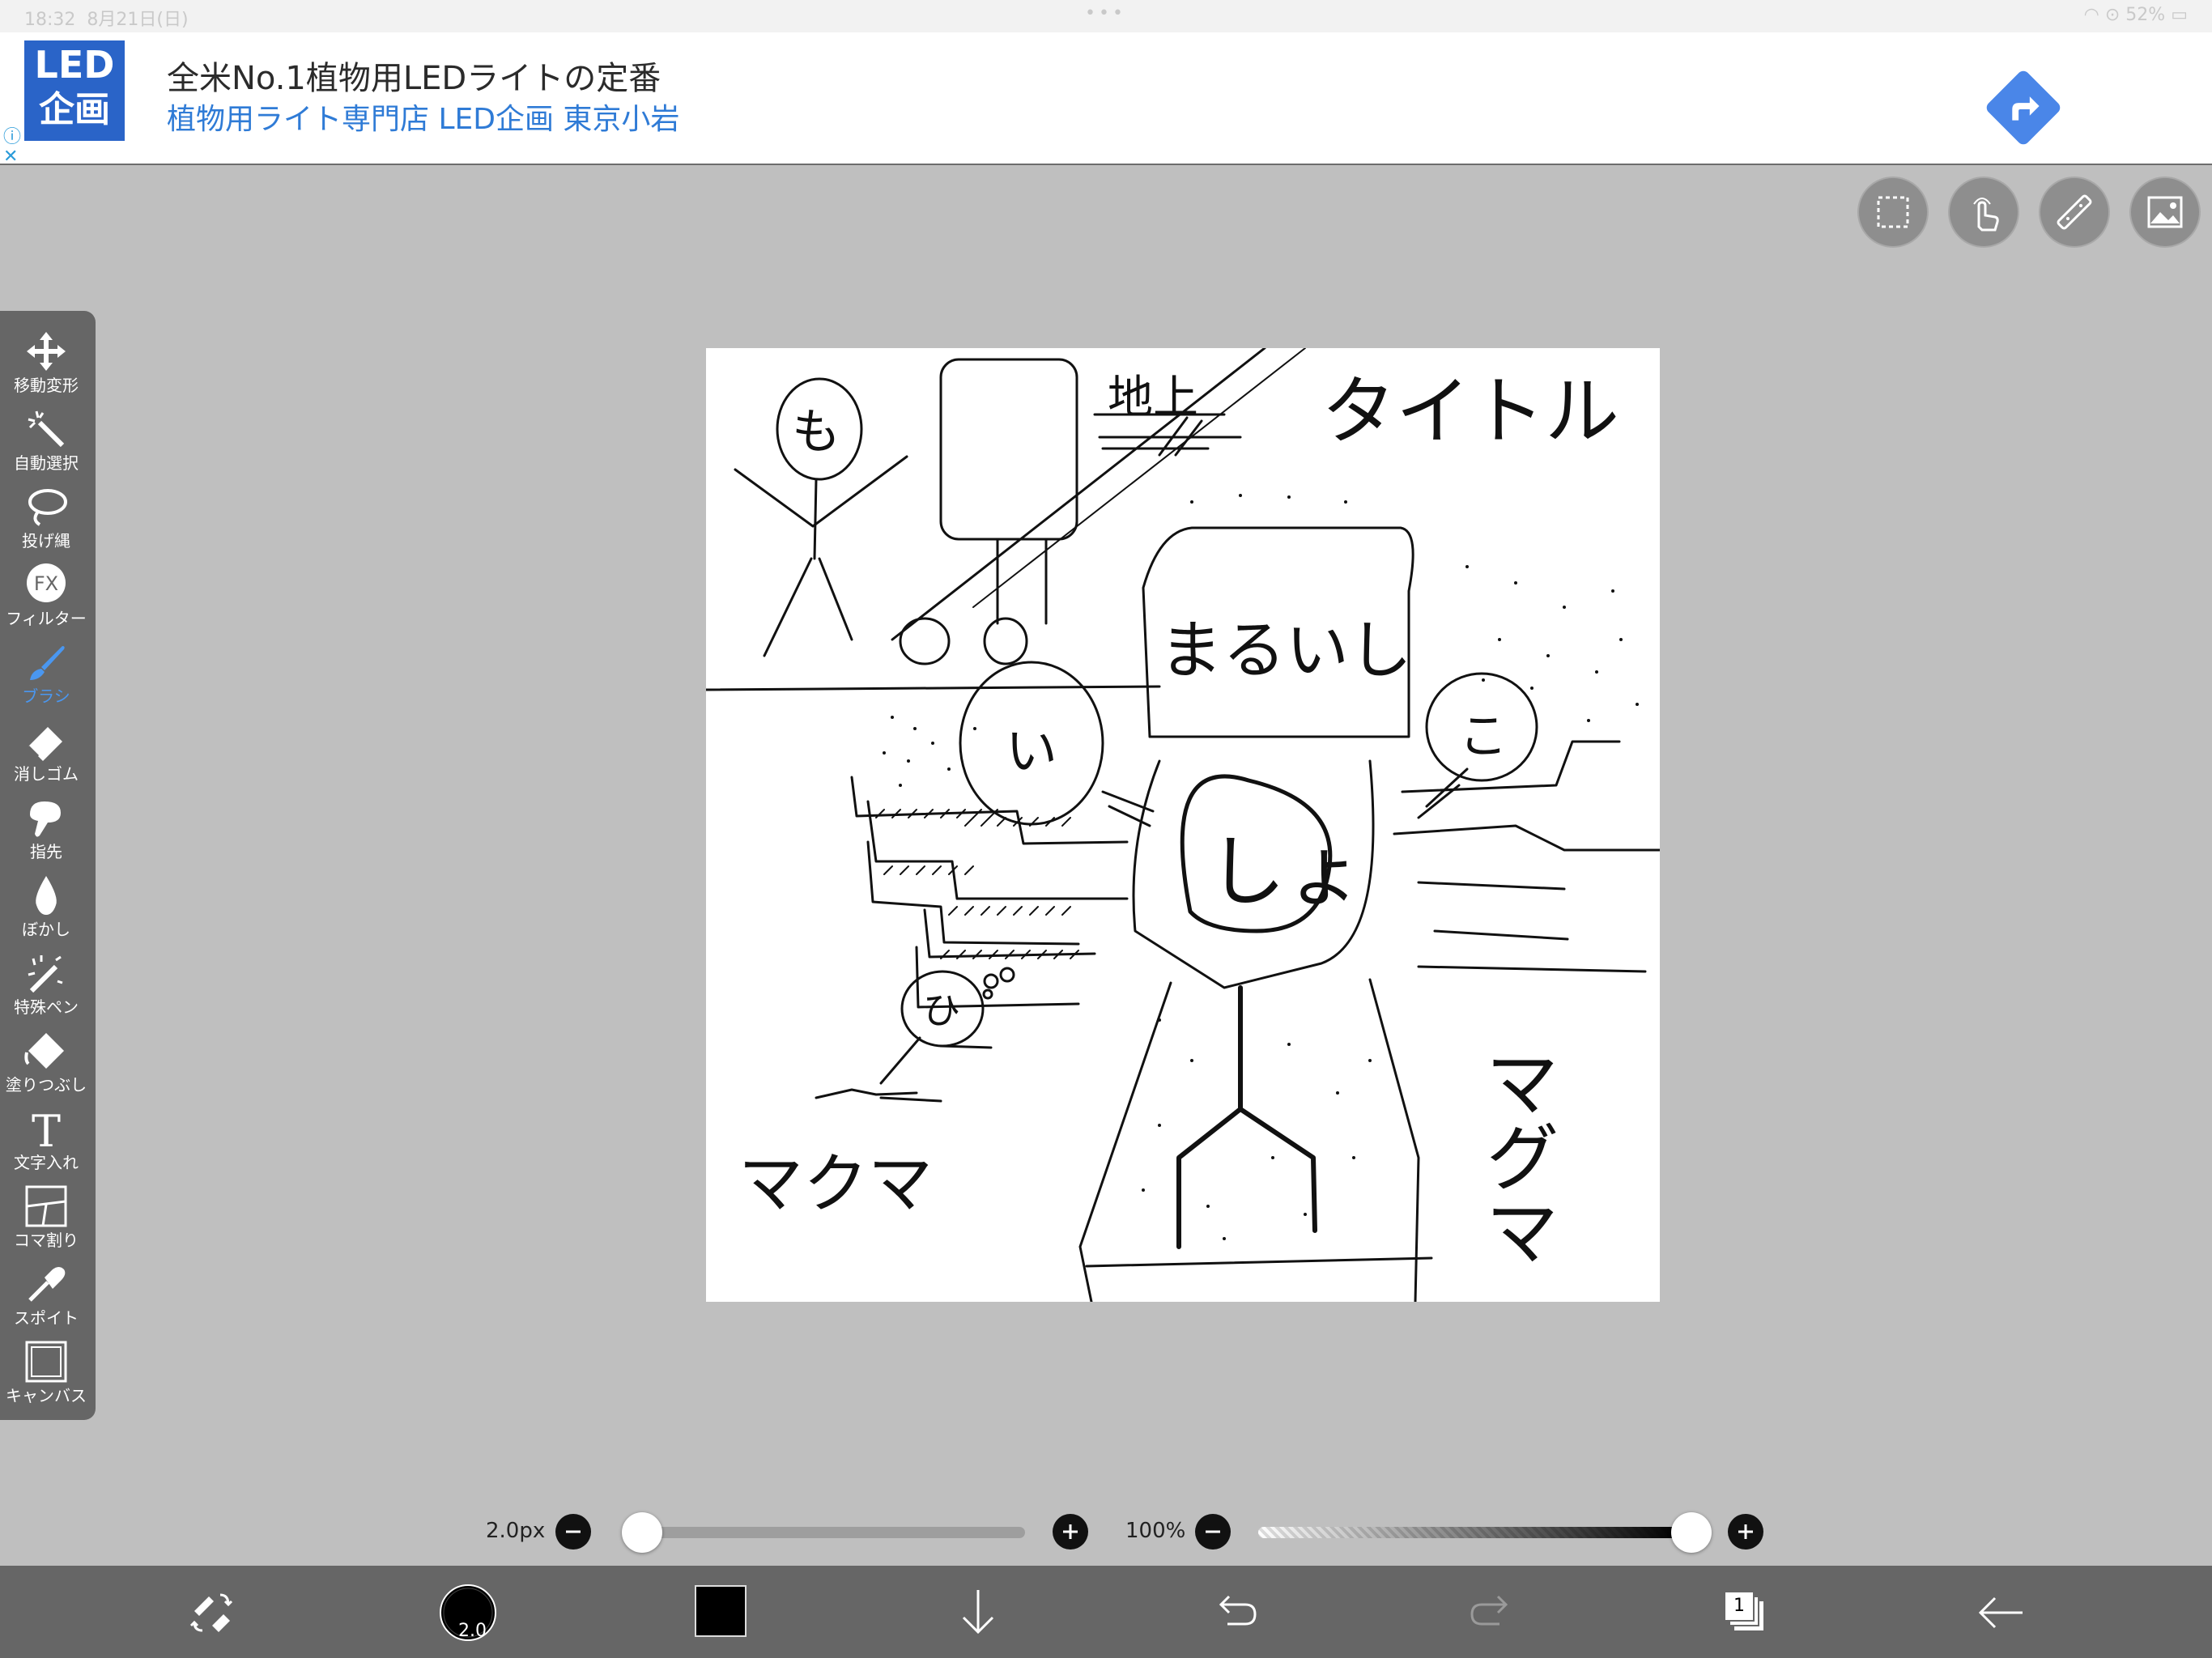  I want to click on brush-size-badge: 2.0, so click(472, 1631).